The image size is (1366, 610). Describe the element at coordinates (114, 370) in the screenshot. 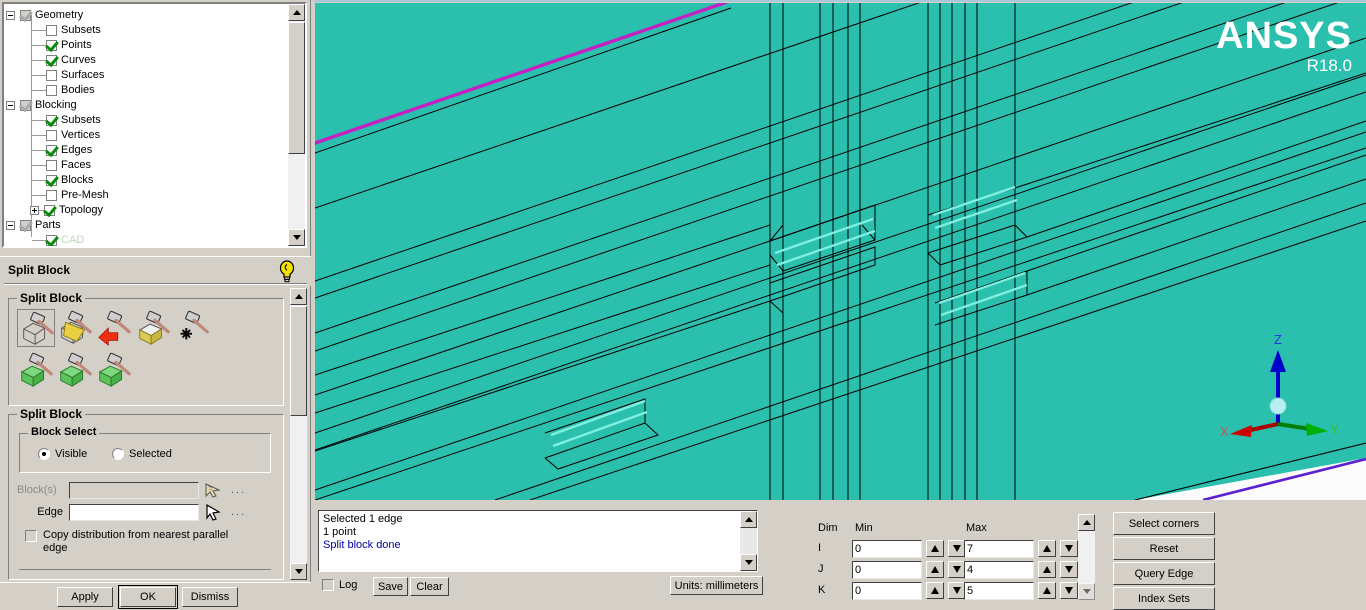

I see `split-block-green-cut-icon` at that location.